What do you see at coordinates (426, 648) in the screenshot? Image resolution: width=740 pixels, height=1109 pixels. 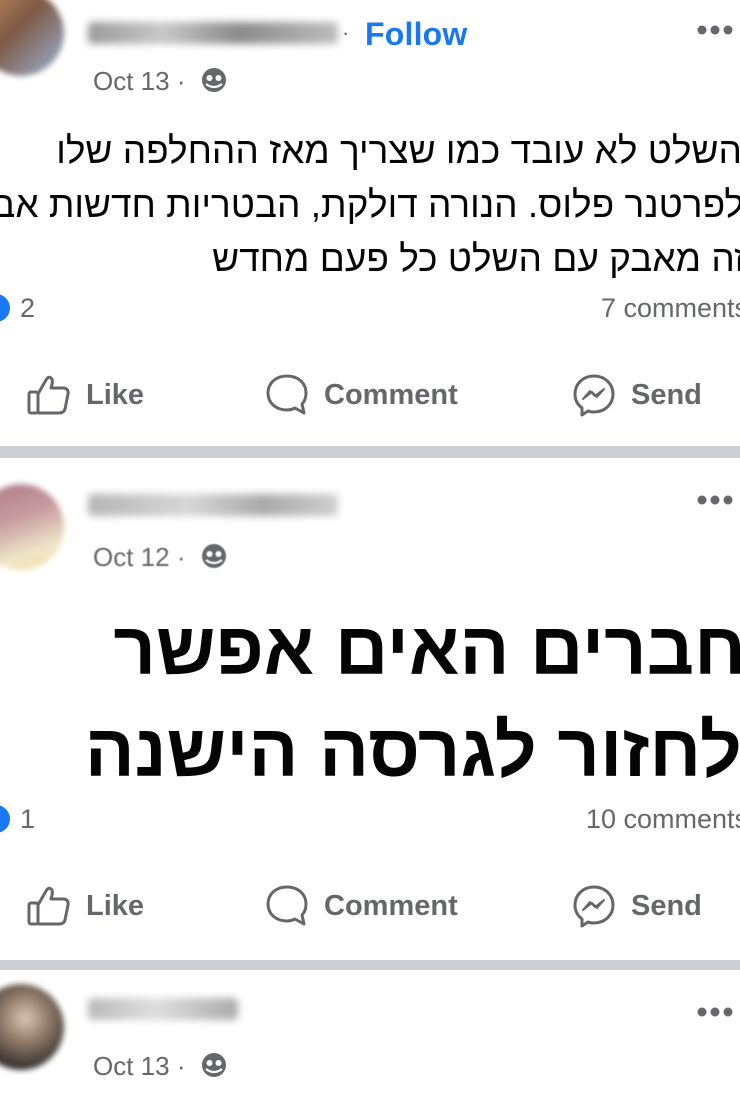 I see `post-text-line: חברים האים אפשר` at bounding box center [426, 648].